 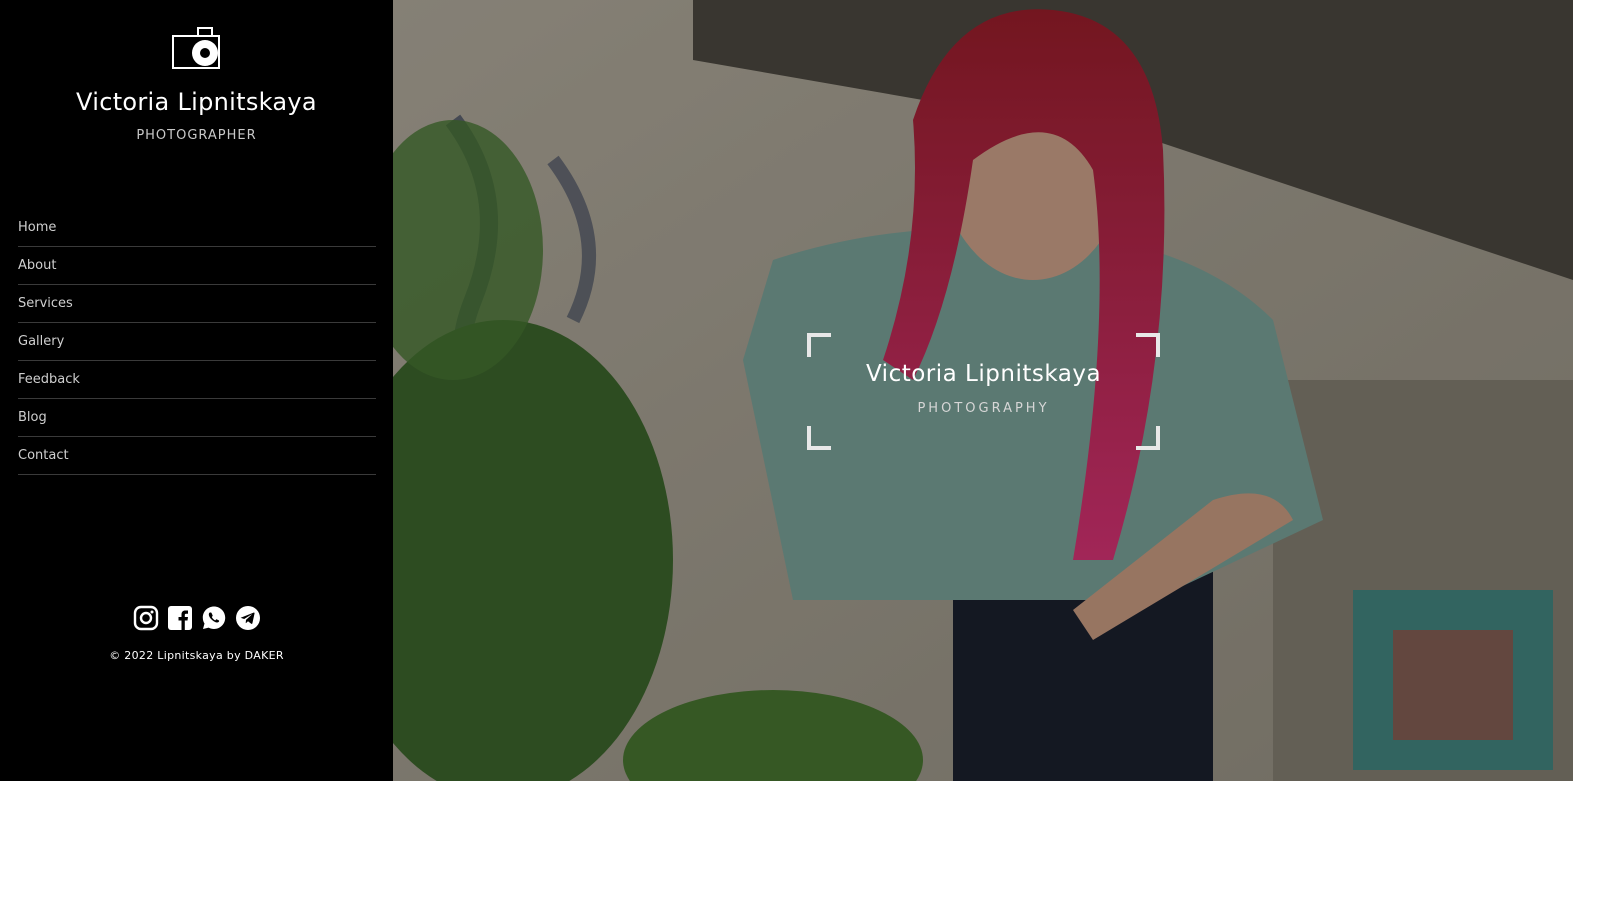 What do you see at coordinates (197, 418) in the screenshot?
I see `nav-item-blog: Blog` at bounding box center [197, 418].